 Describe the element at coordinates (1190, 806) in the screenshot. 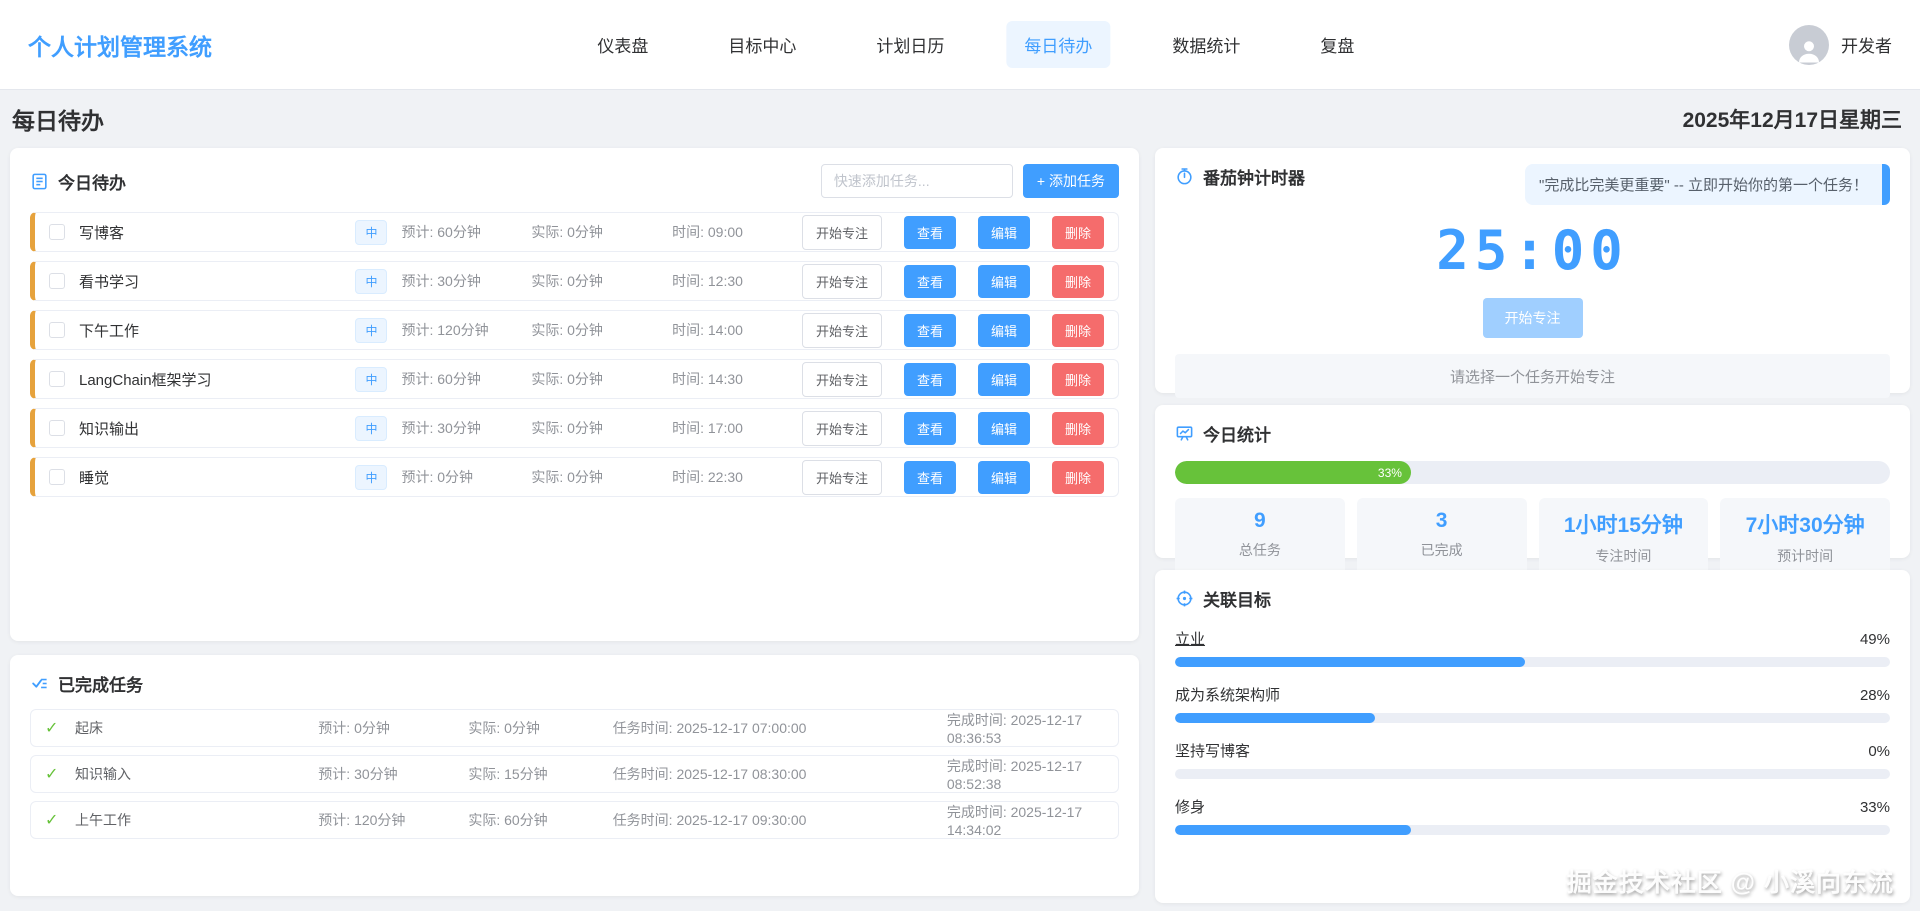

I see `goal-name: 修身` at that location.